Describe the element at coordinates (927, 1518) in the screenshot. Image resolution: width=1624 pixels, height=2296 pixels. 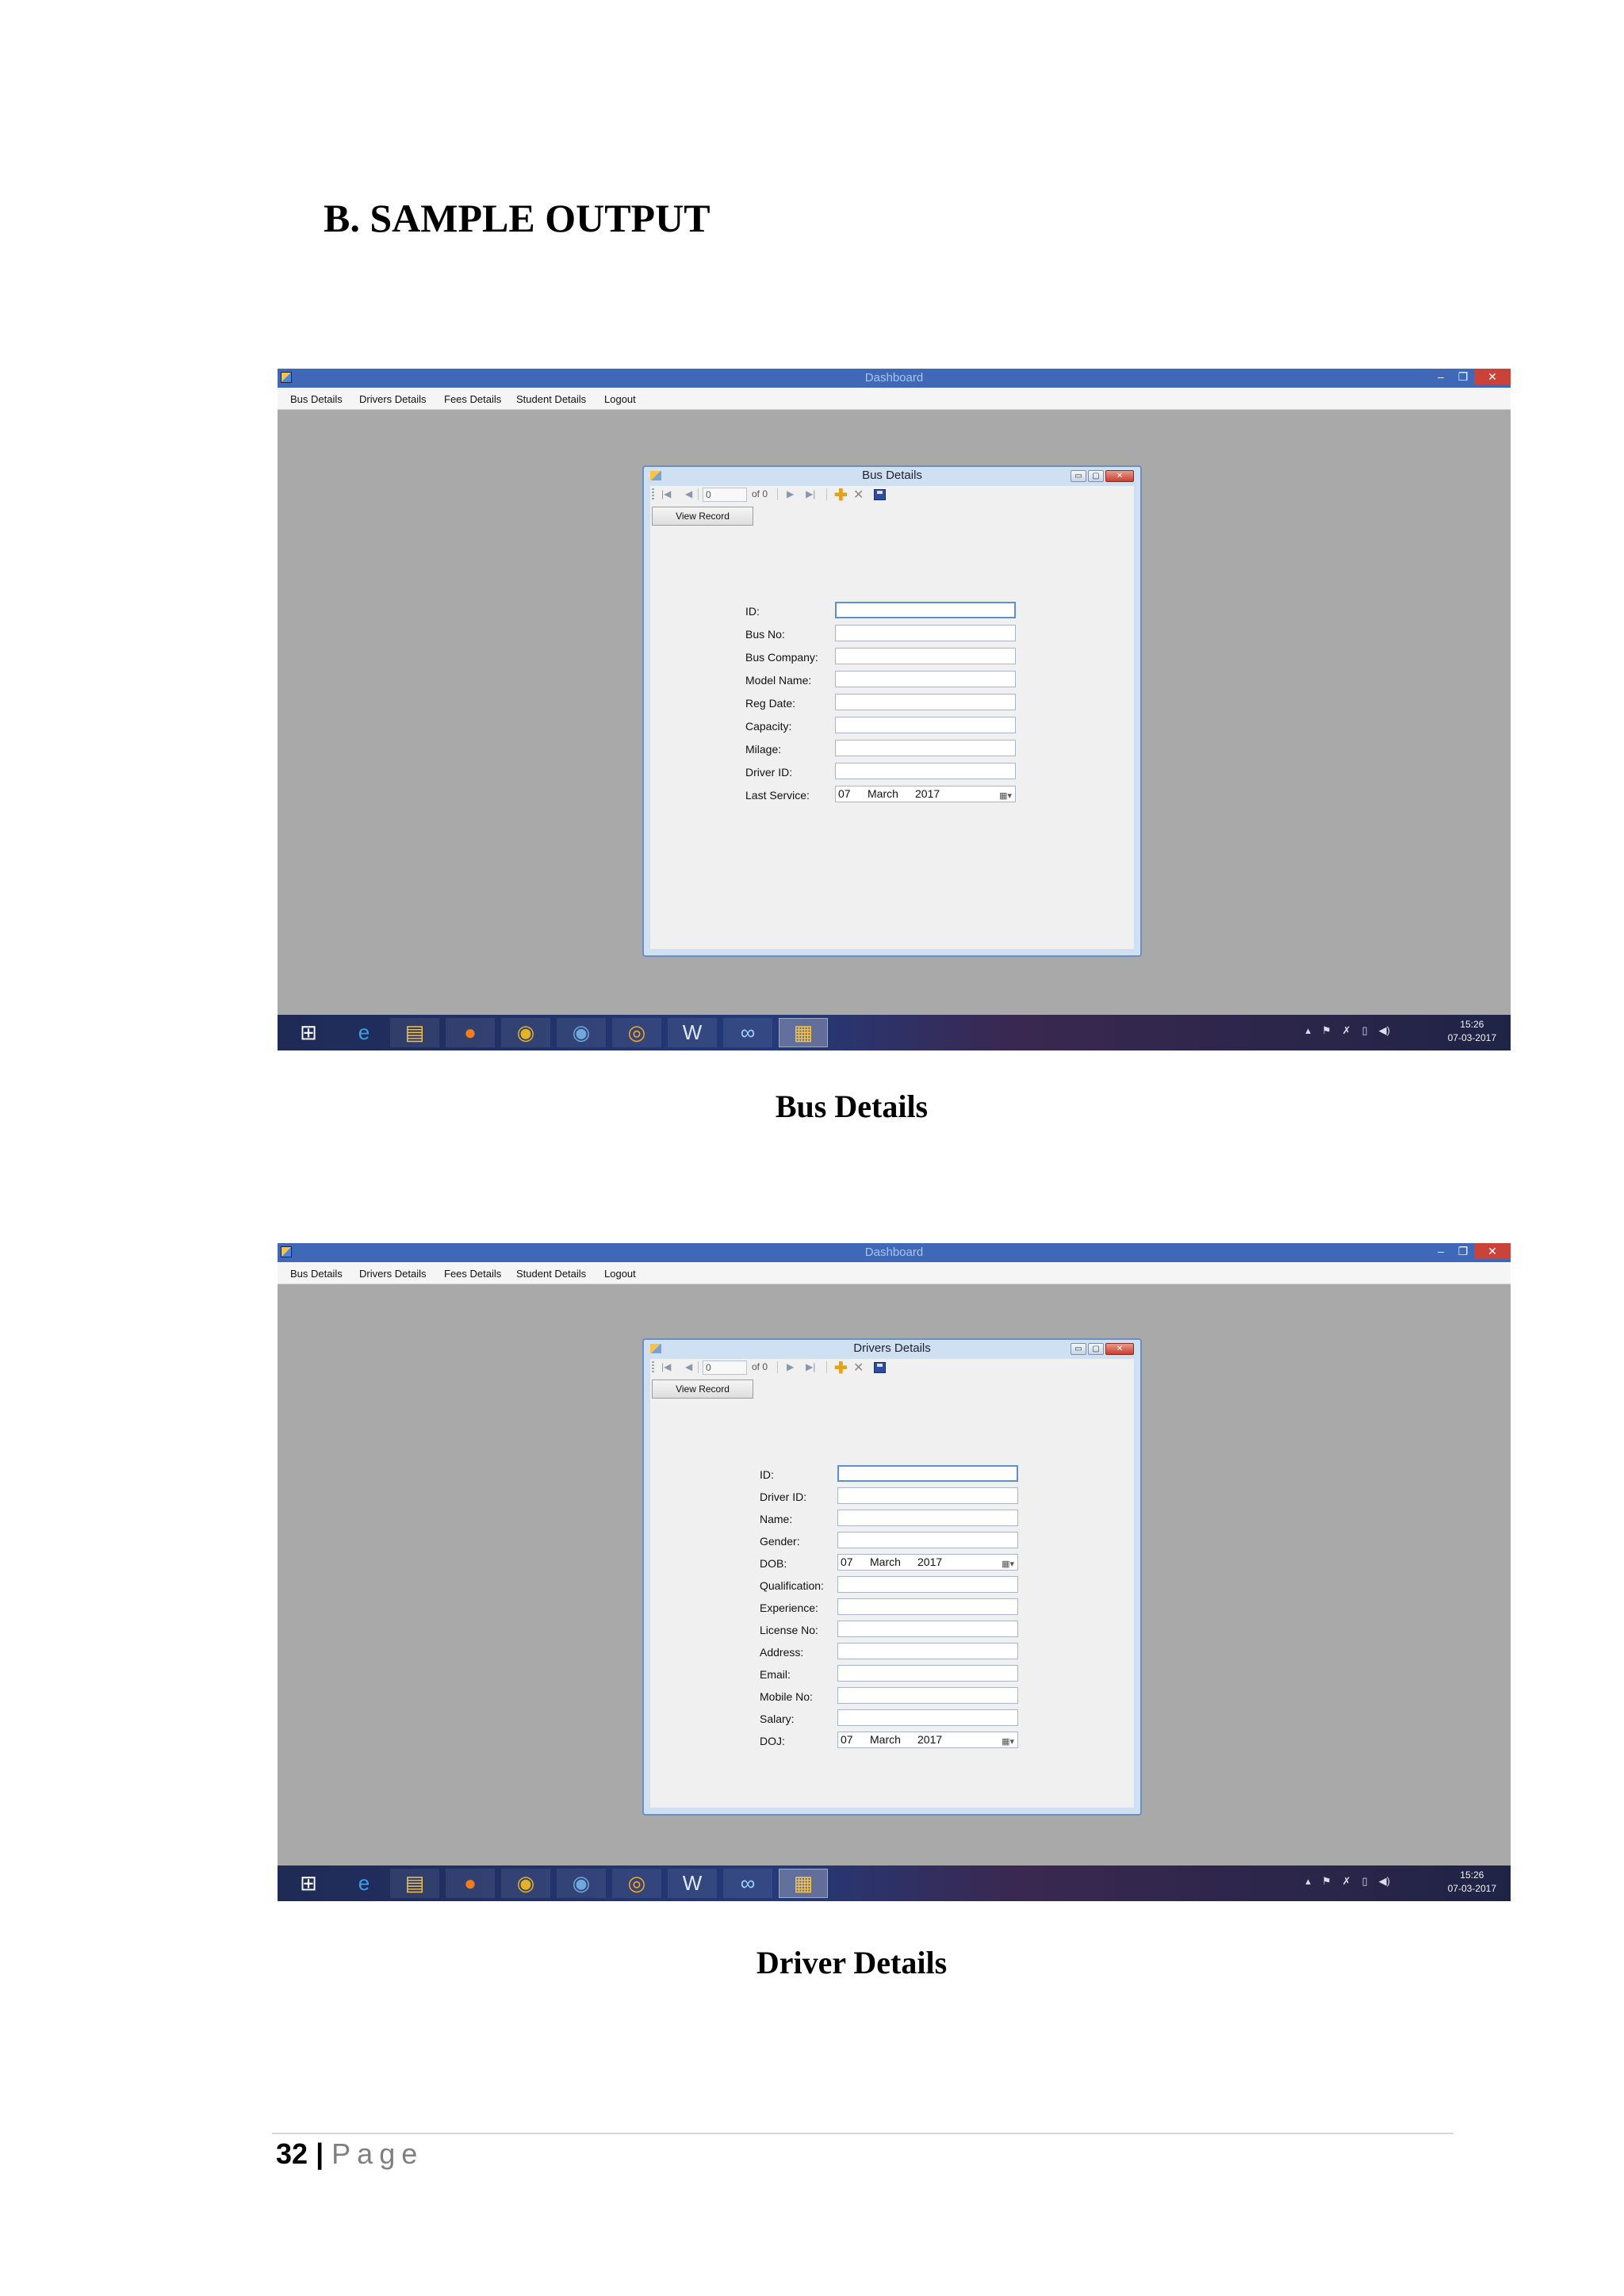
I see `name-field` at that location.